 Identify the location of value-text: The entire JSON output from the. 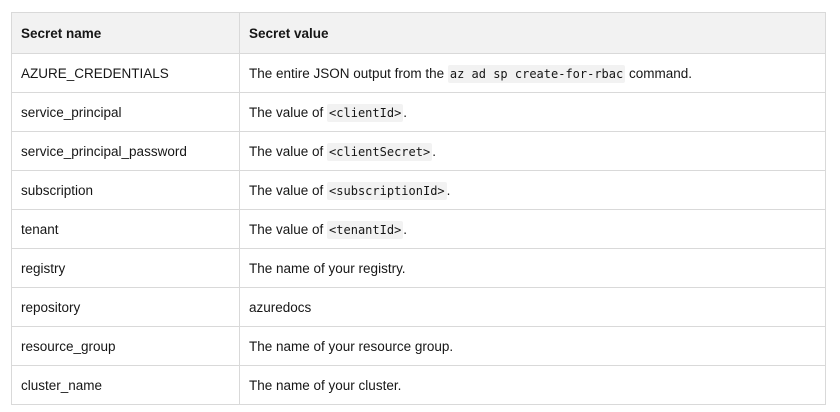
(348, 73).